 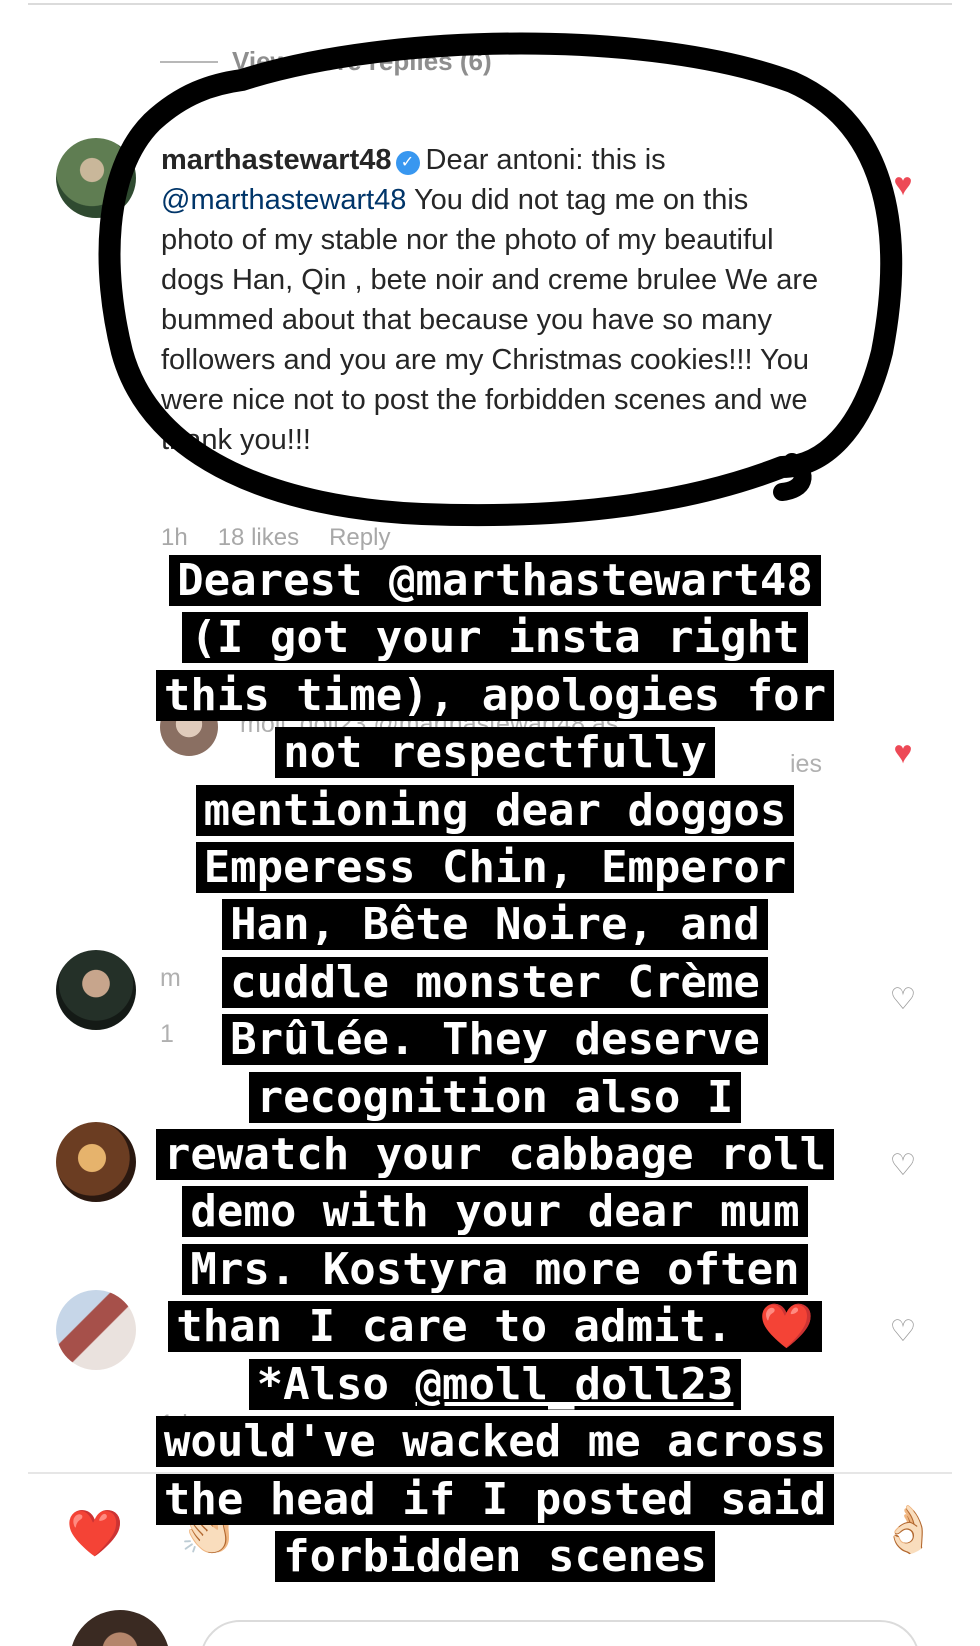 What do you see at coordinates (495, 1155) in the screenshot?
I see `overlay-line: rewatch your cabbage roll` at bounding box center [495, 1155].